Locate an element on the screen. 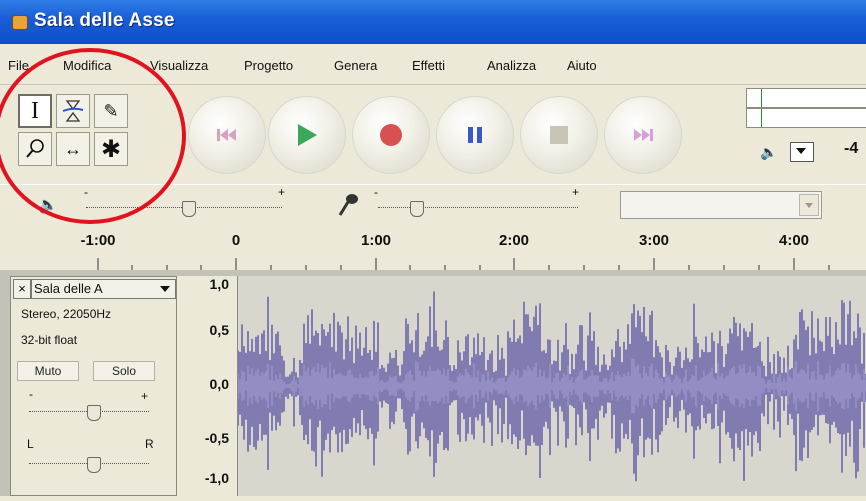 Image resolution: width=866 pixels, height=501 pixels. skip-end-icon is located at coordinates (643, 135).